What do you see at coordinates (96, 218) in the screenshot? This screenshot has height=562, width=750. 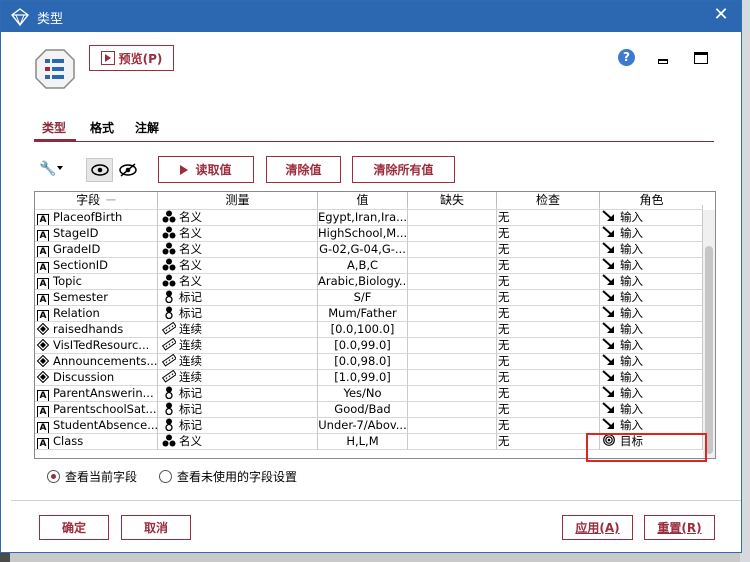 I see `field-name-cell: A PlaceofBirth` at bounding box center [96, 218].